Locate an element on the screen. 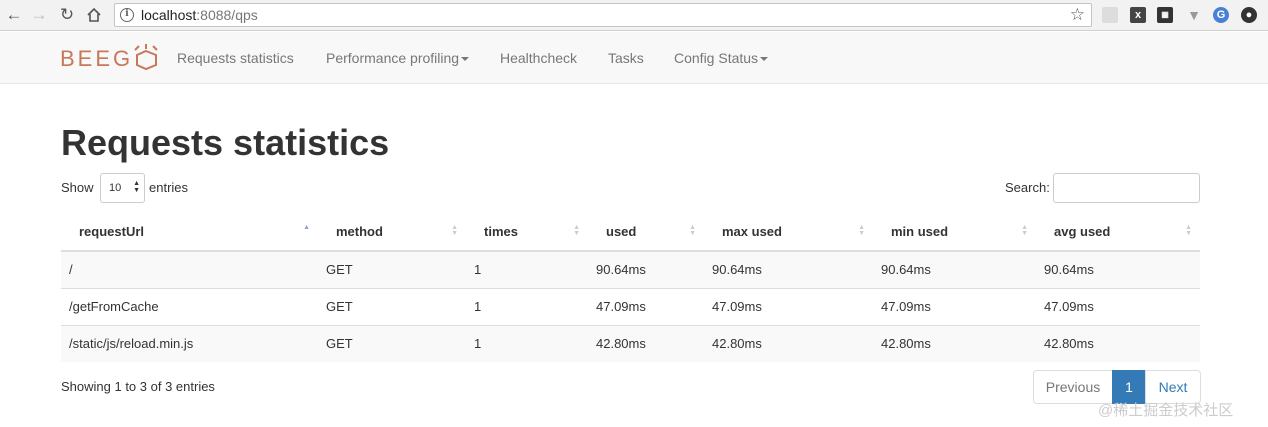 The image size is (1268, 427). extension-v-icon: ▼ is located at coordinates (1194, 15).